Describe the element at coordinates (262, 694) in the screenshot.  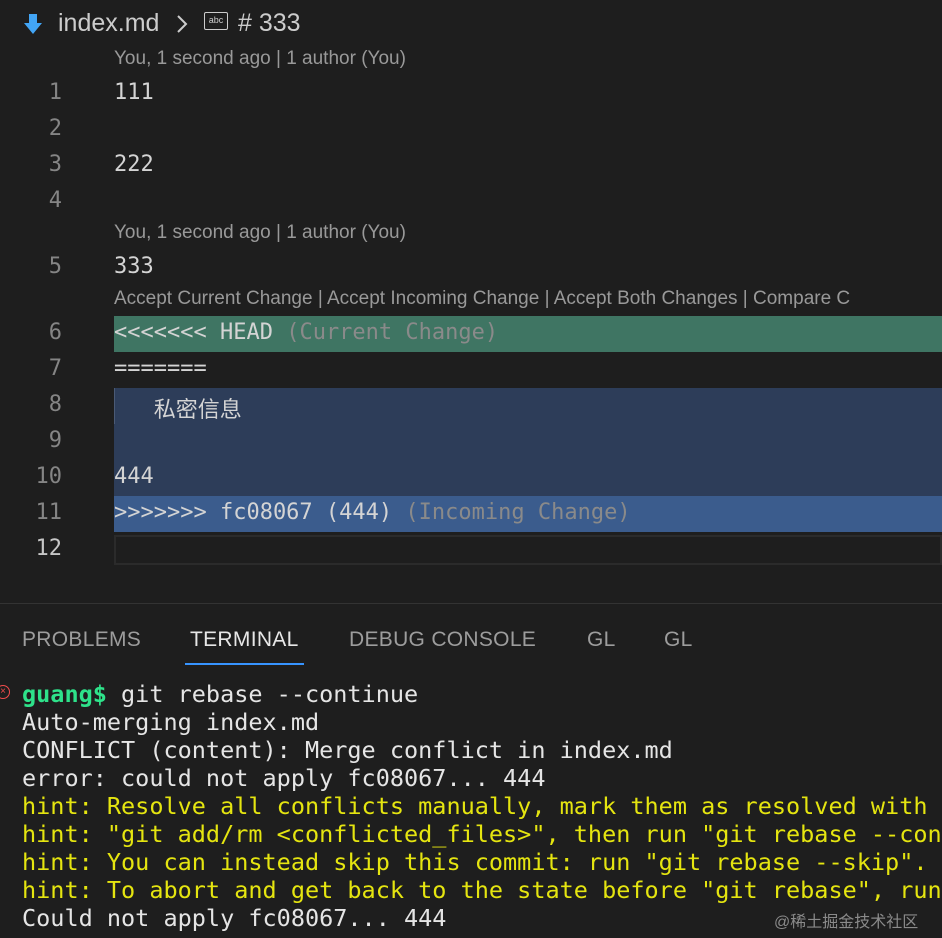
I see `terminal-command: git rebase --continue` at that location.